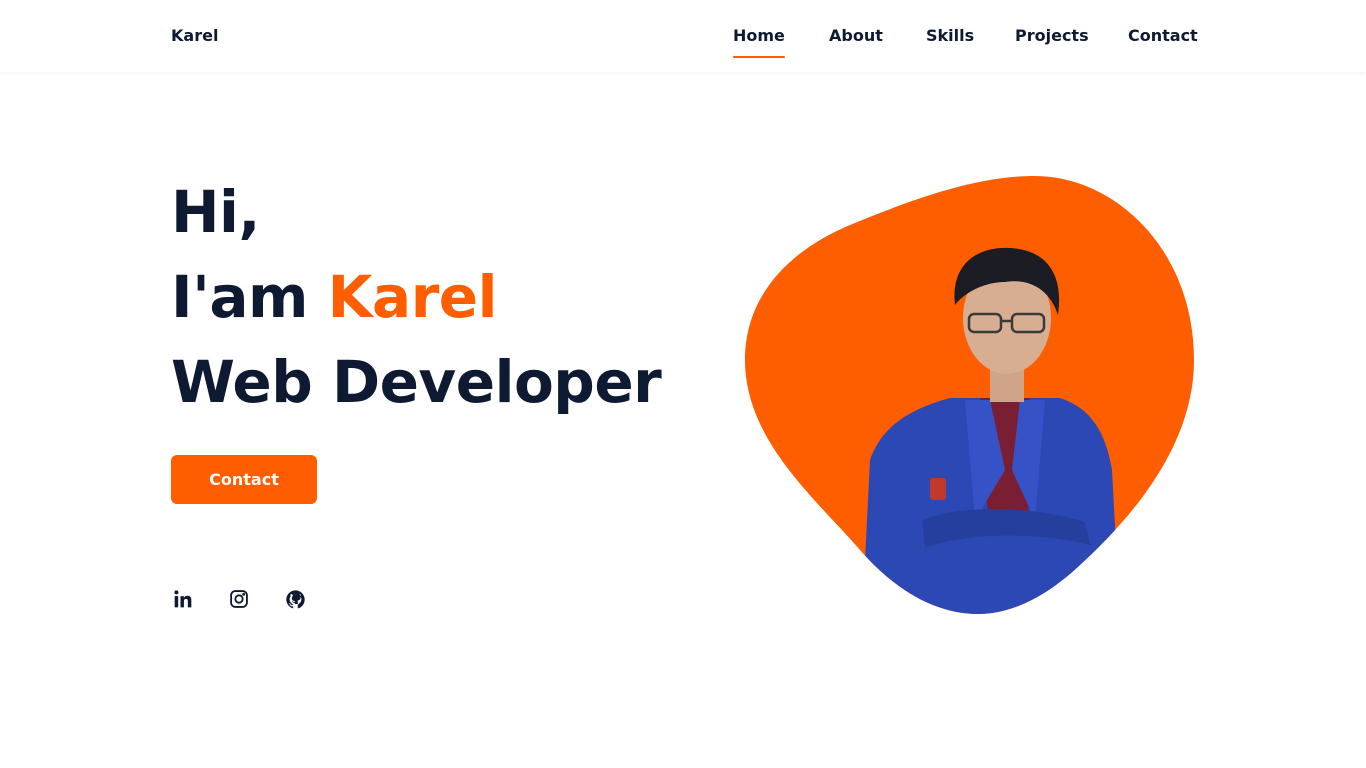  I want to click on nav-projects: Projects, so click(1052, 36).